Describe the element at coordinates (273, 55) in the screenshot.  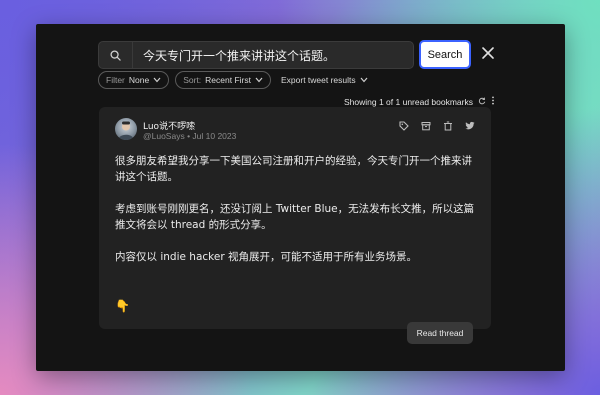
I see `search-input` at that location.